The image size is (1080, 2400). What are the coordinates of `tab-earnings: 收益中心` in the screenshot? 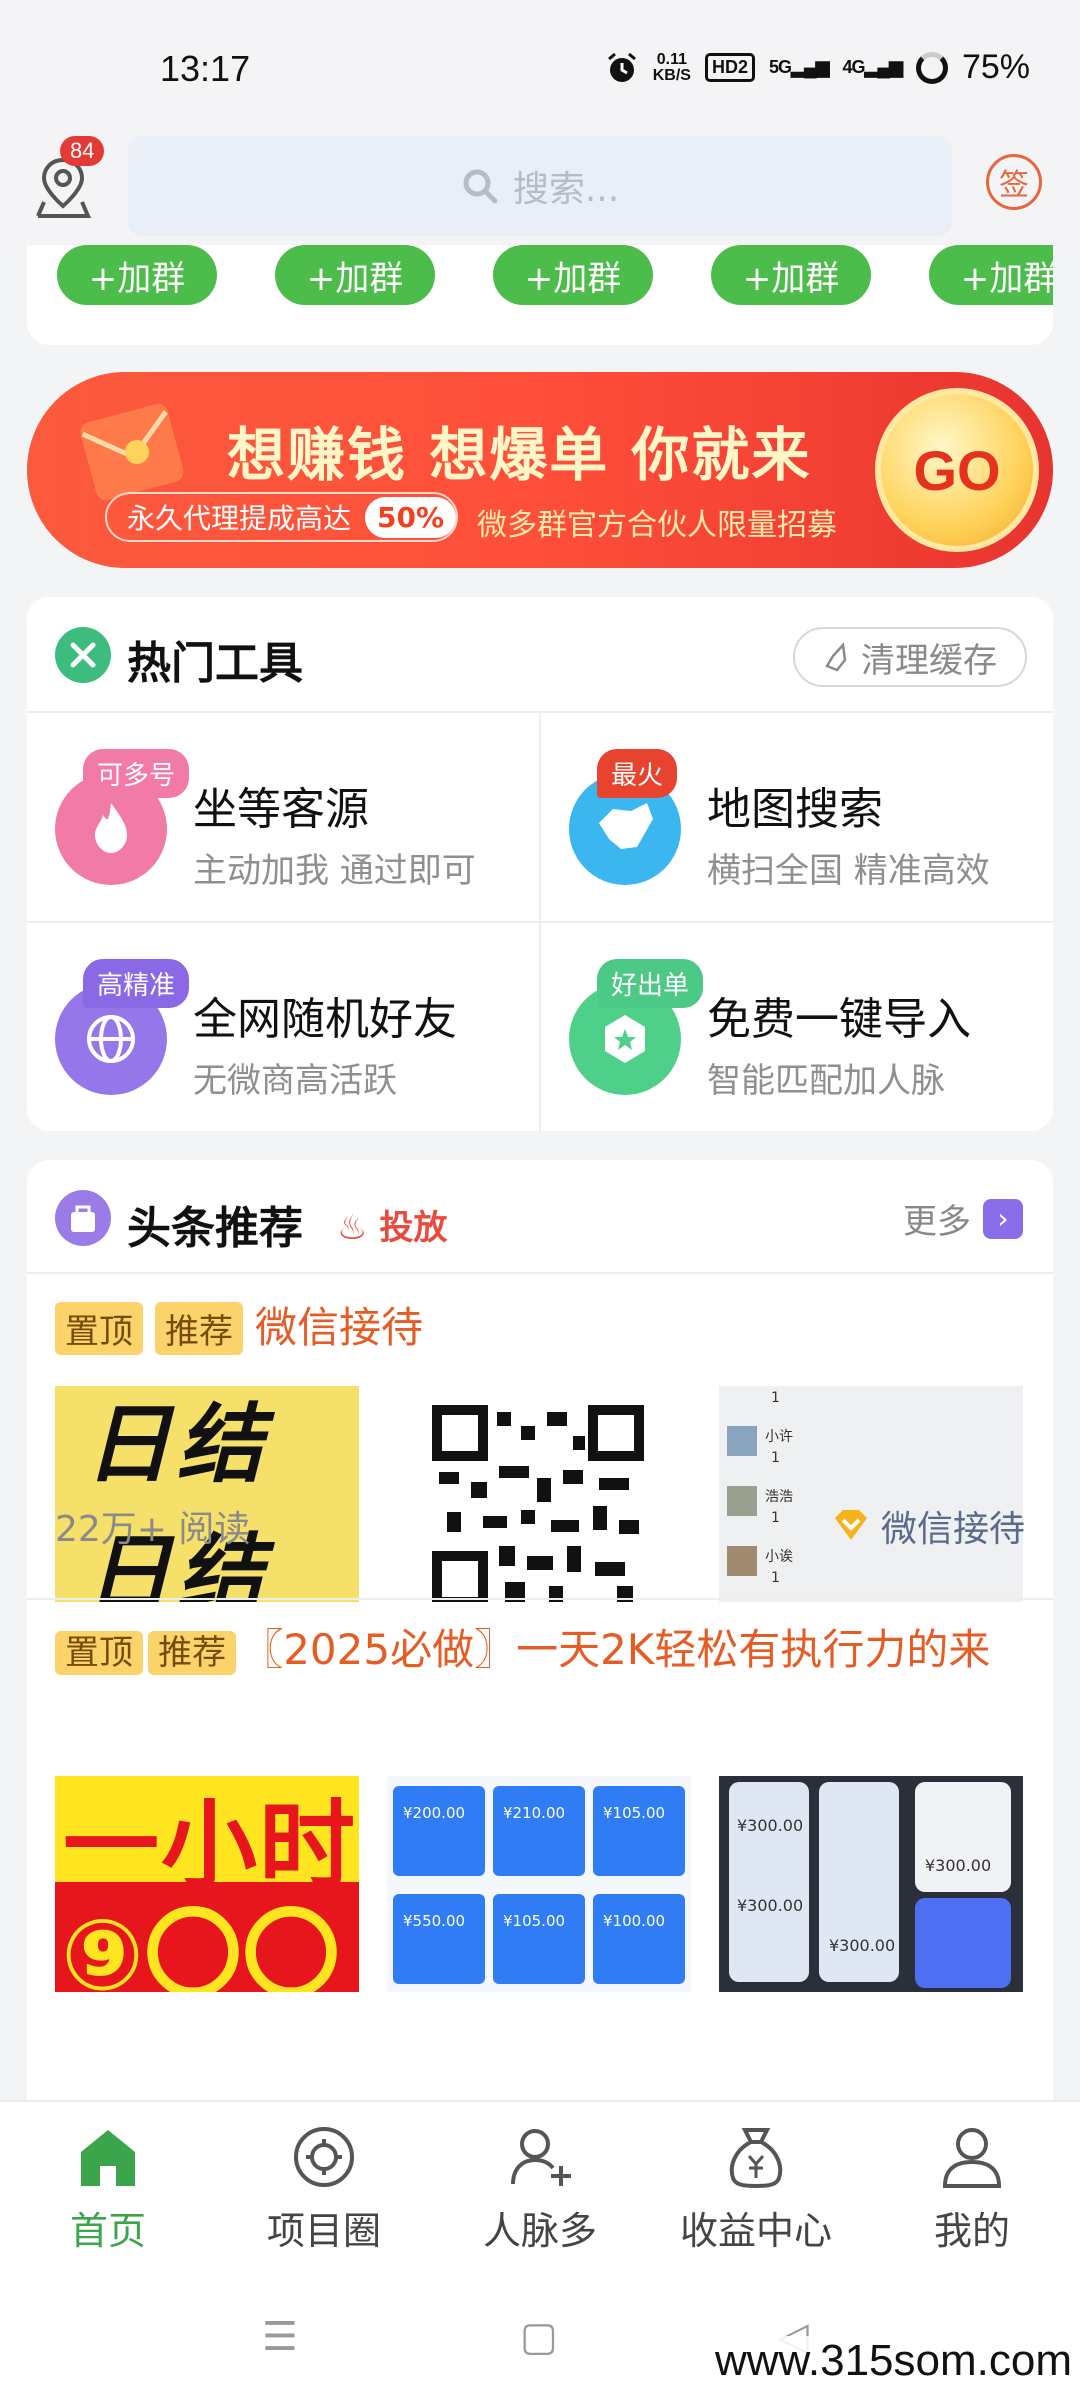 It's located at (756, 2186).